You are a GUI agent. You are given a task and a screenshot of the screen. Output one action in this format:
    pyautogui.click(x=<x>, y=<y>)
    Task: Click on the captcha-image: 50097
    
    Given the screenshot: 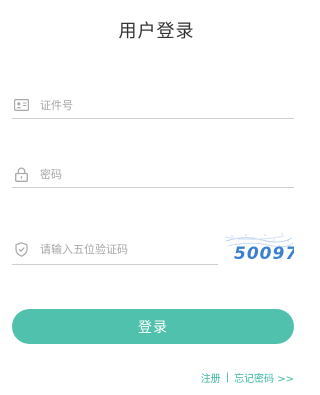 What is the action you would take?
    pyautogui.click(x=260, y=248)
    